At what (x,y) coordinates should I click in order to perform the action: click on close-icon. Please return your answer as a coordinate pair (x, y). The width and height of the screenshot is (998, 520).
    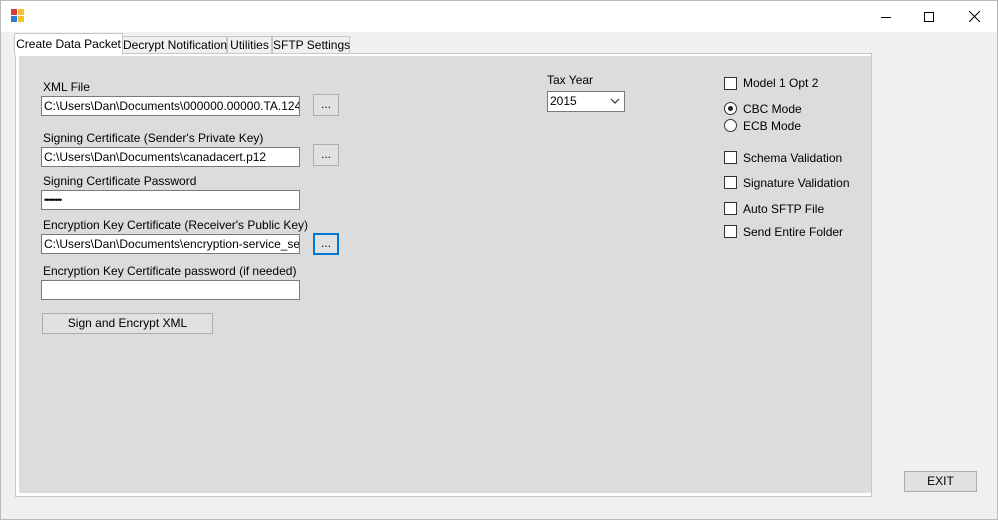
    Looking at the image, I should click on (974, 16).